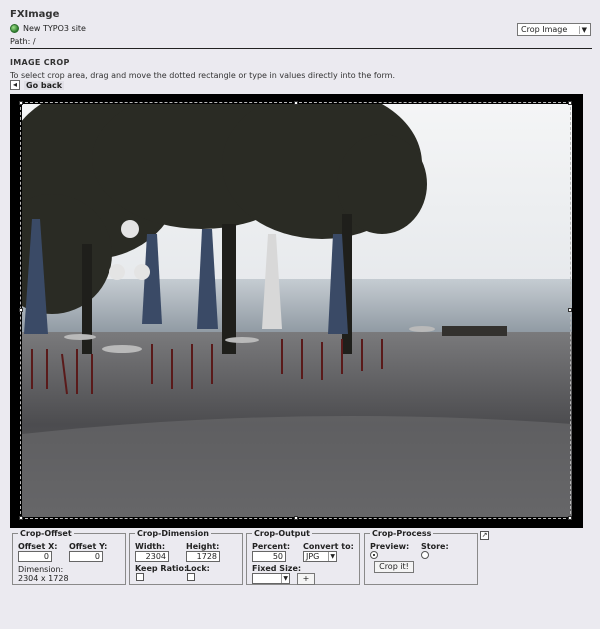 The image size is (600, 629). Describe the element at coordinates (35, 556) in the screenshot. I see `offset-x-input: 0` at that location.